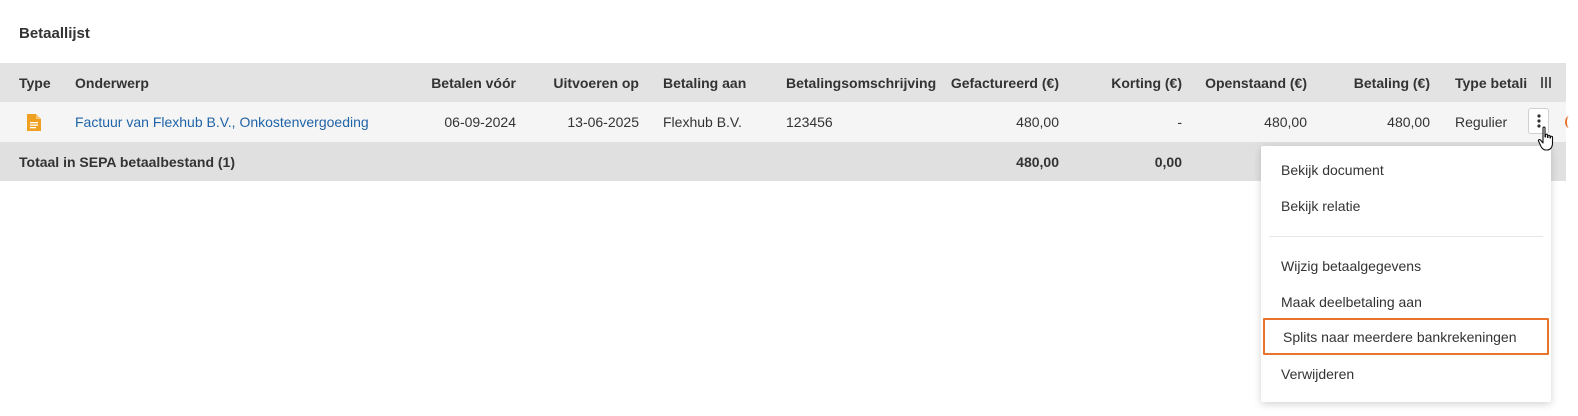 The image size is (1578, 416). I want to click on cell-korting: -, so click(1179, 122).